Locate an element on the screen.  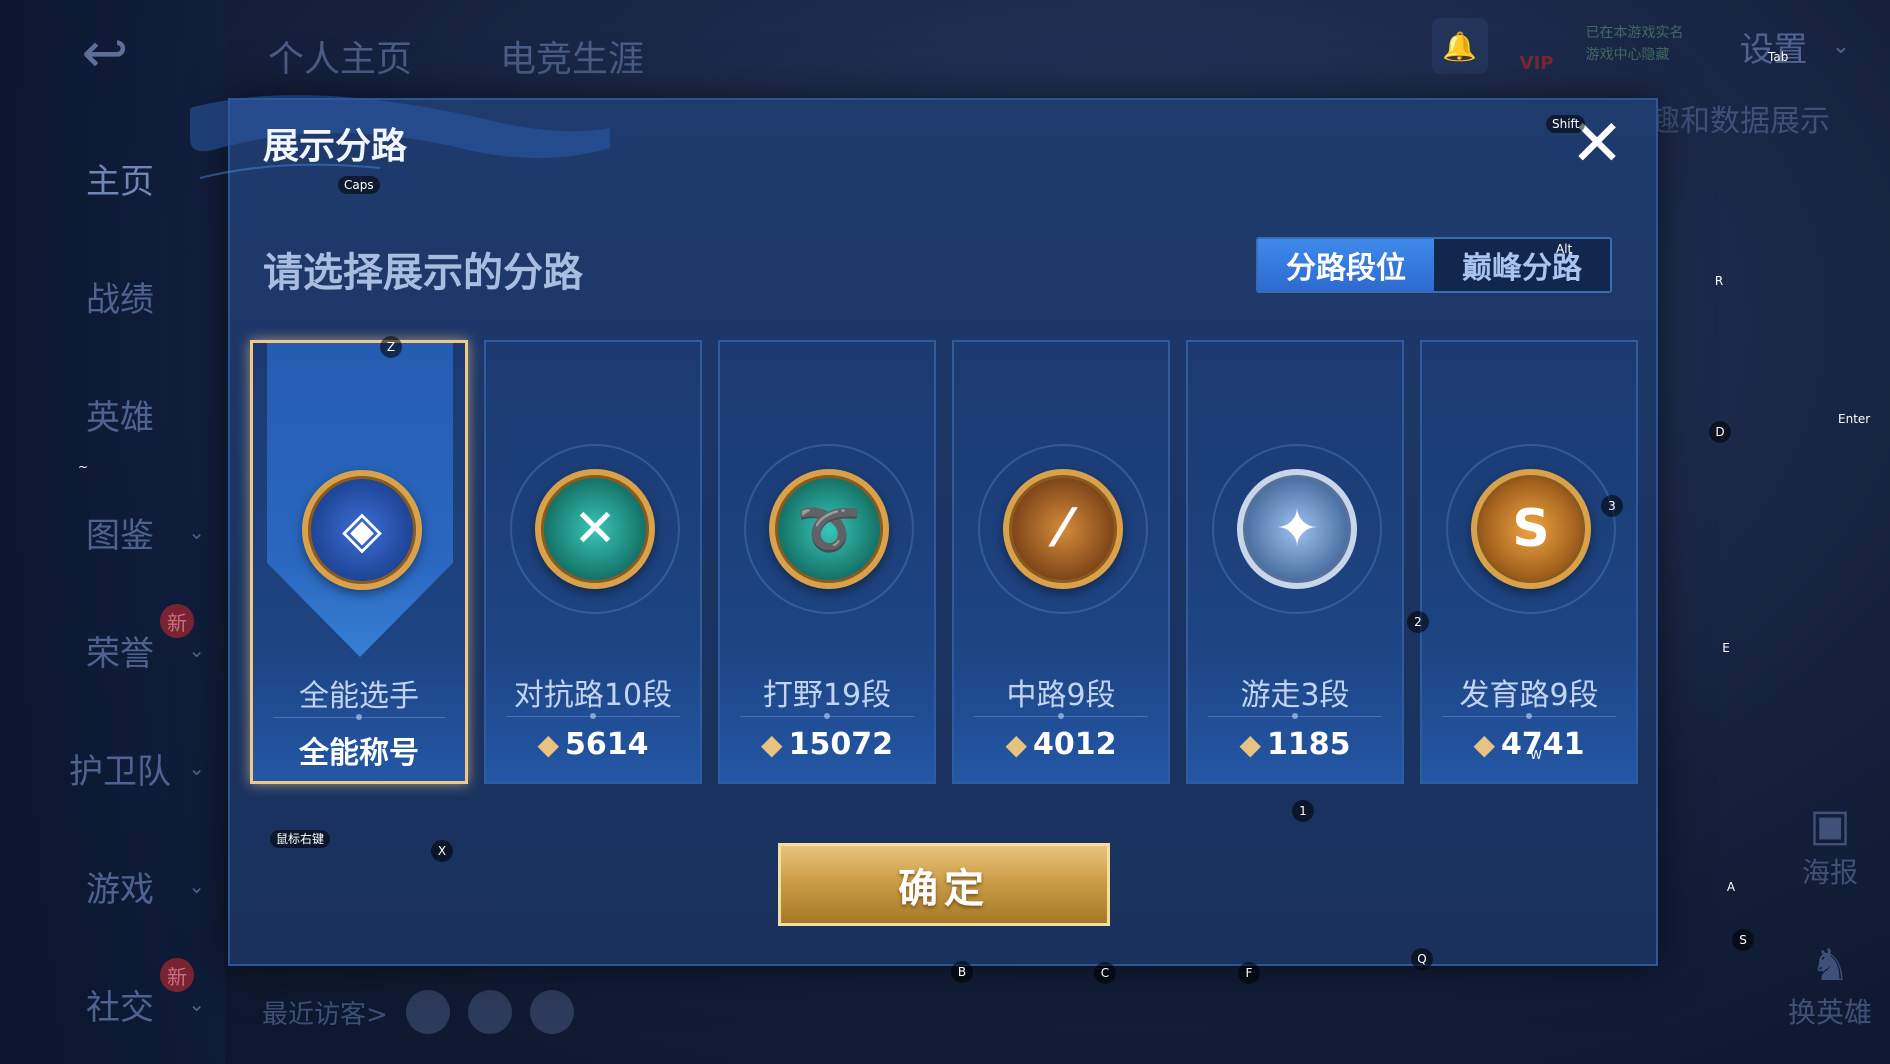
recent-visitors: 最近访客> is located at coordinates (418, 1012).